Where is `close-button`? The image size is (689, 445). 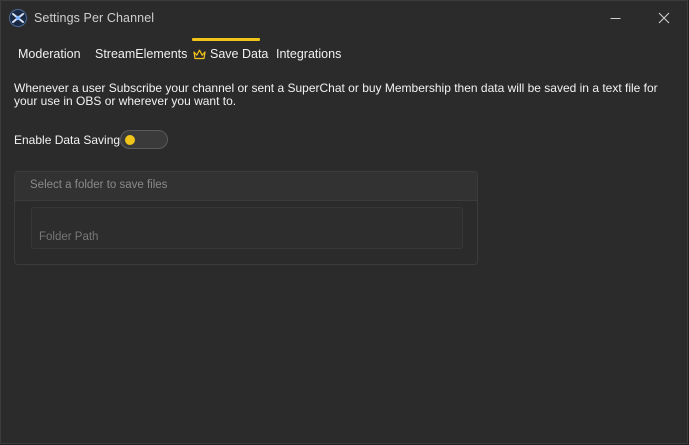
close-button is located at coordinates (664, 18).